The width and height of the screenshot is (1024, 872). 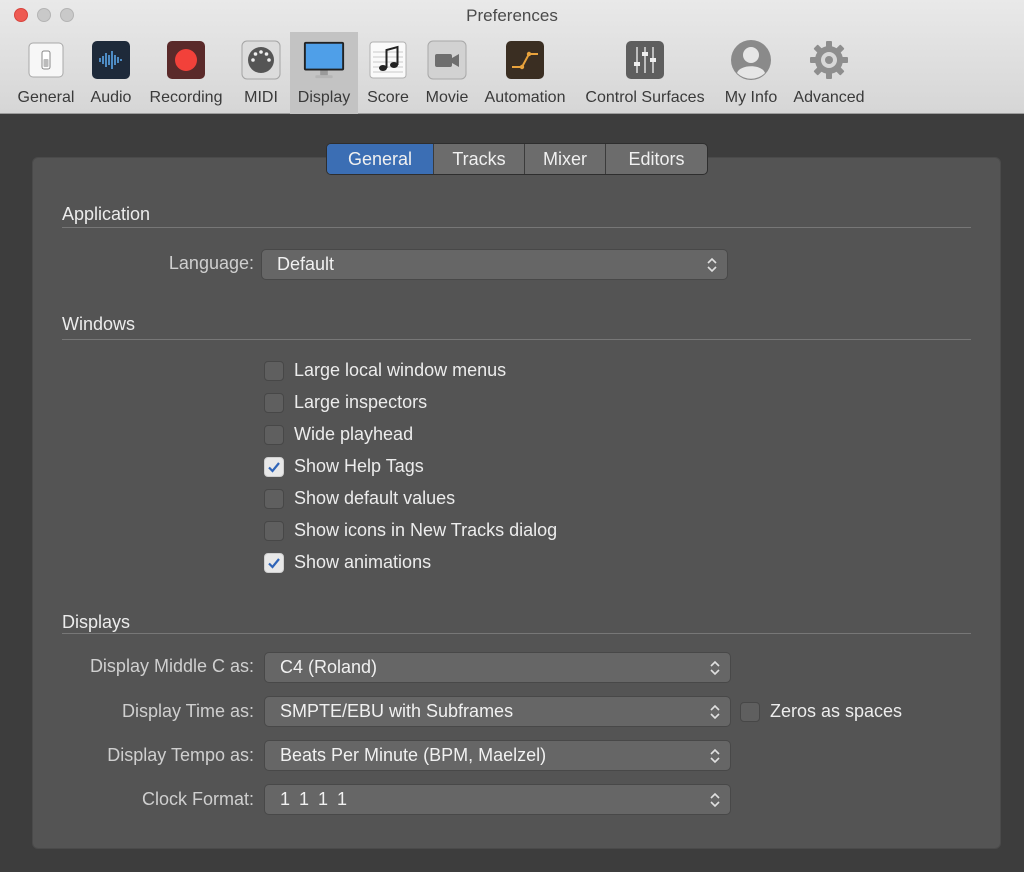 I want to click on option-show-default-values: Show default values, so click(x=359, y=498).